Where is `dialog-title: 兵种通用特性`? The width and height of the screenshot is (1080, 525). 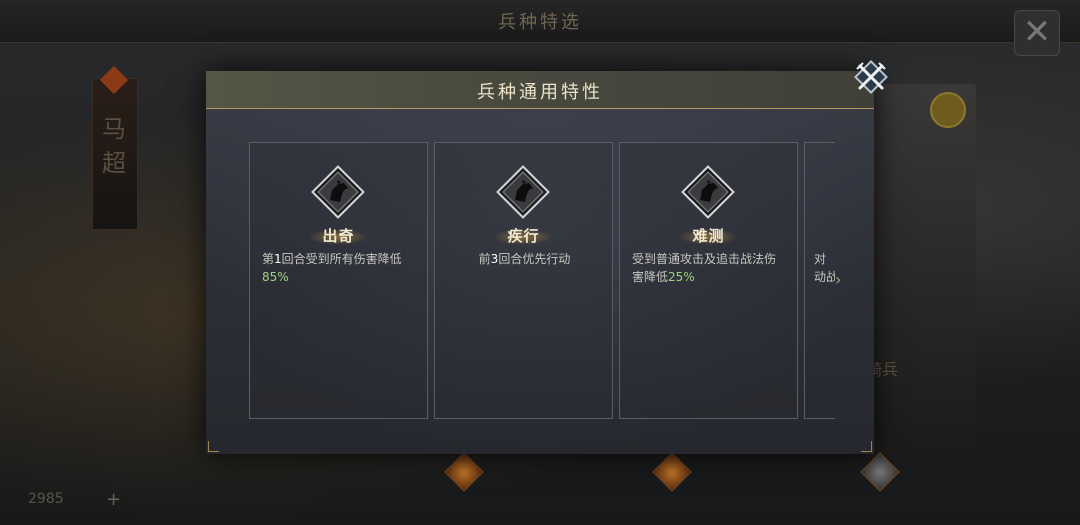
dialog-title: 兵种通用特性 is located at coordinates (540, 92).